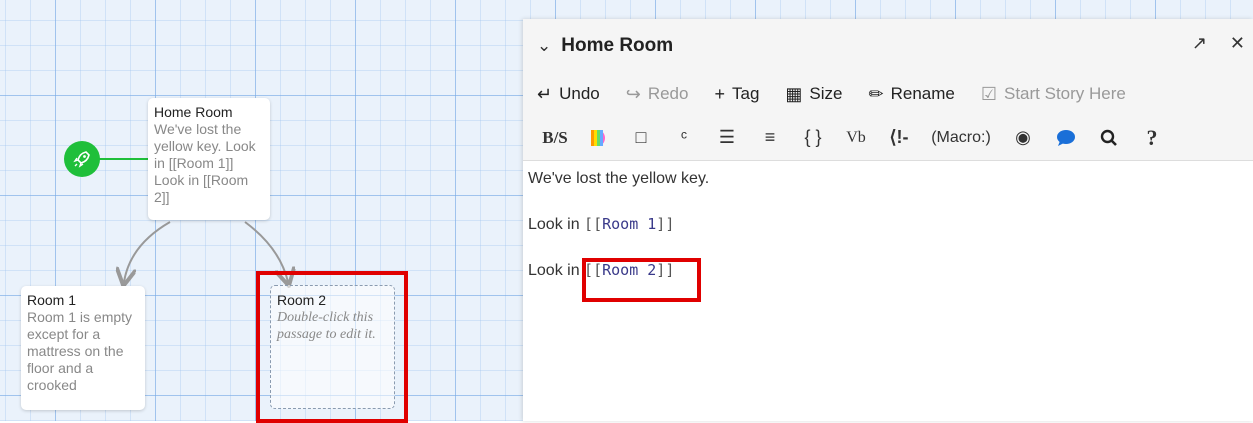 Image resolution: width=1253 pixels, height=423 pixels. I want to click on plus-icon: +, so click(719, 93).